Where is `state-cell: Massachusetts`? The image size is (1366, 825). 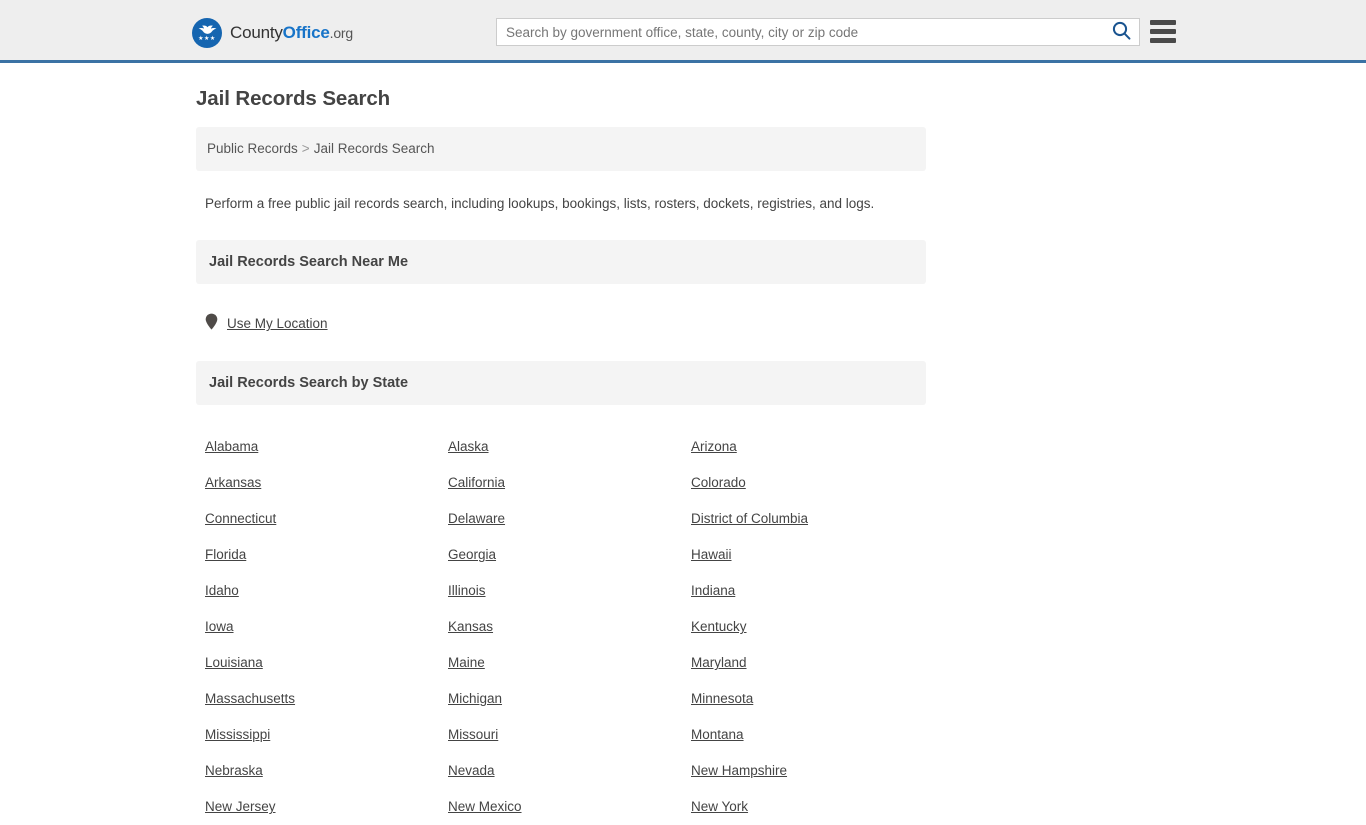 state-cell: Massachusetts is located at coordinates (326, 699).